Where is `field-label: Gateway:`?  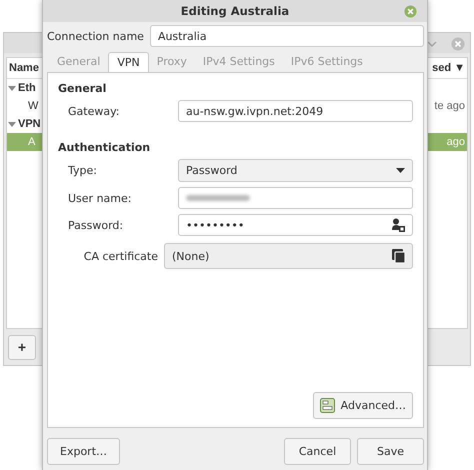
field-label: Gateway: is located at coordinates (93, 111).